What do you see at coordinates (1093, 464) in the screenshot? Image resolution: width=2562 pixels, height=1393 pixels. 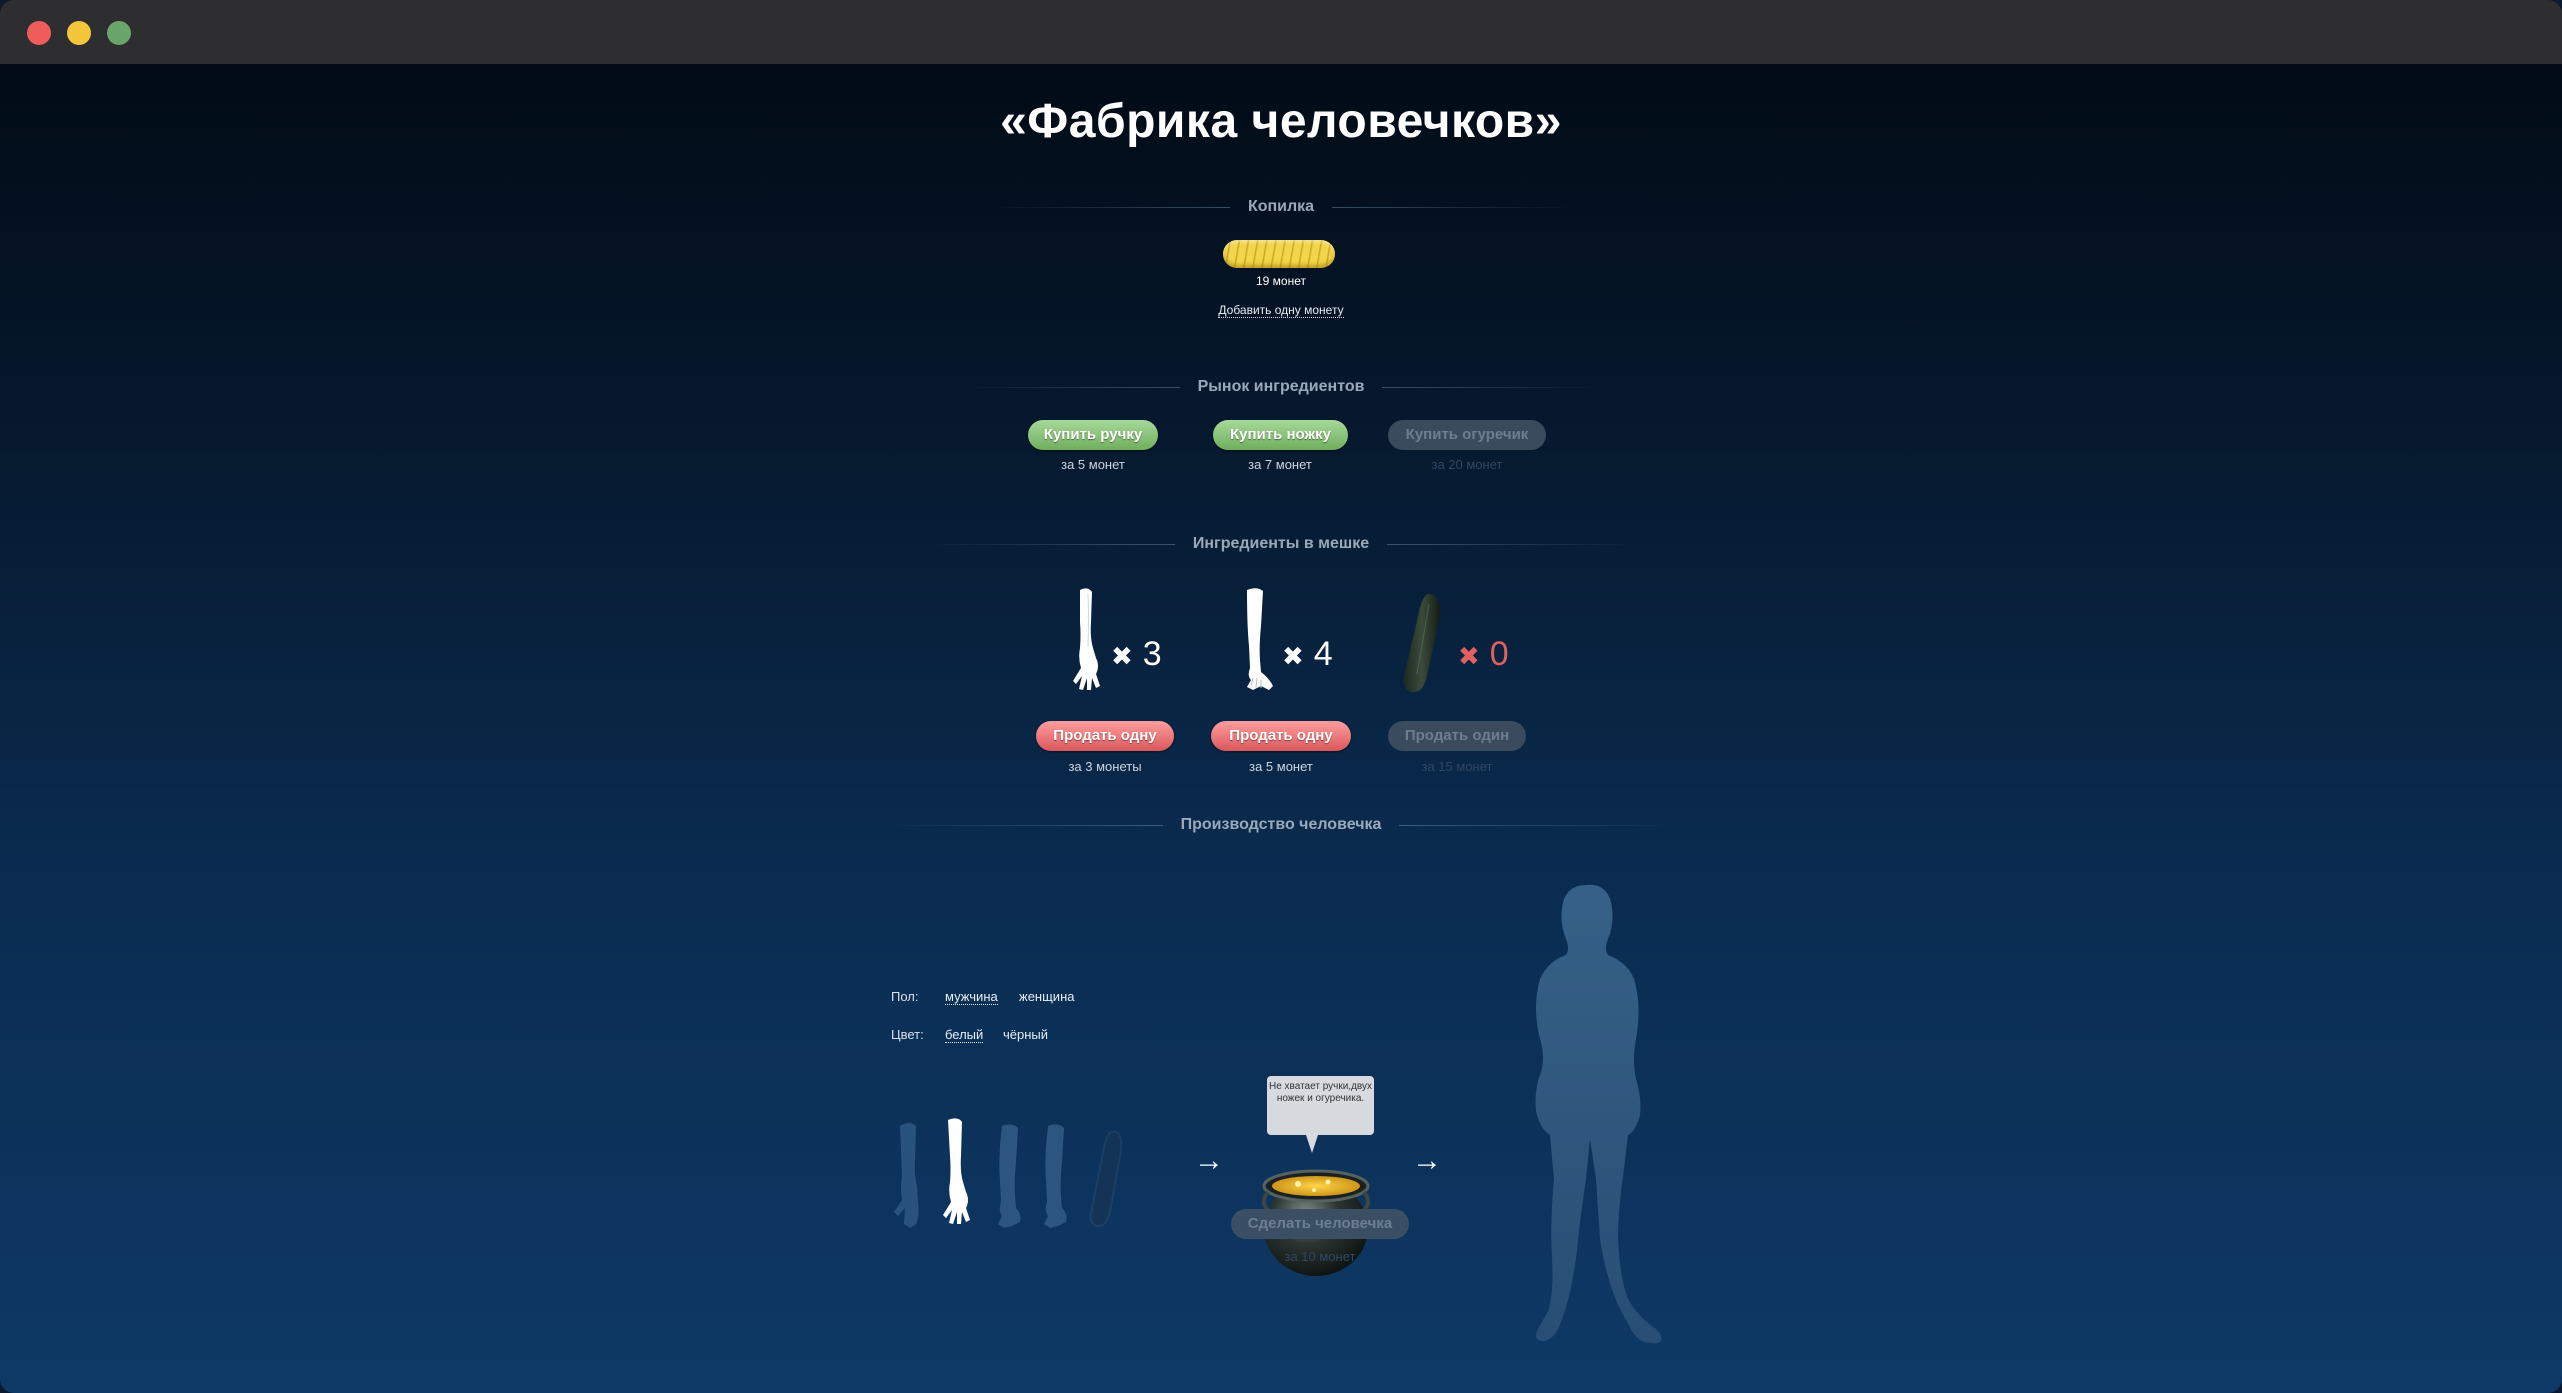 I see `buy-arm-price: за 5 монет` at bounding box center [1093, 464].